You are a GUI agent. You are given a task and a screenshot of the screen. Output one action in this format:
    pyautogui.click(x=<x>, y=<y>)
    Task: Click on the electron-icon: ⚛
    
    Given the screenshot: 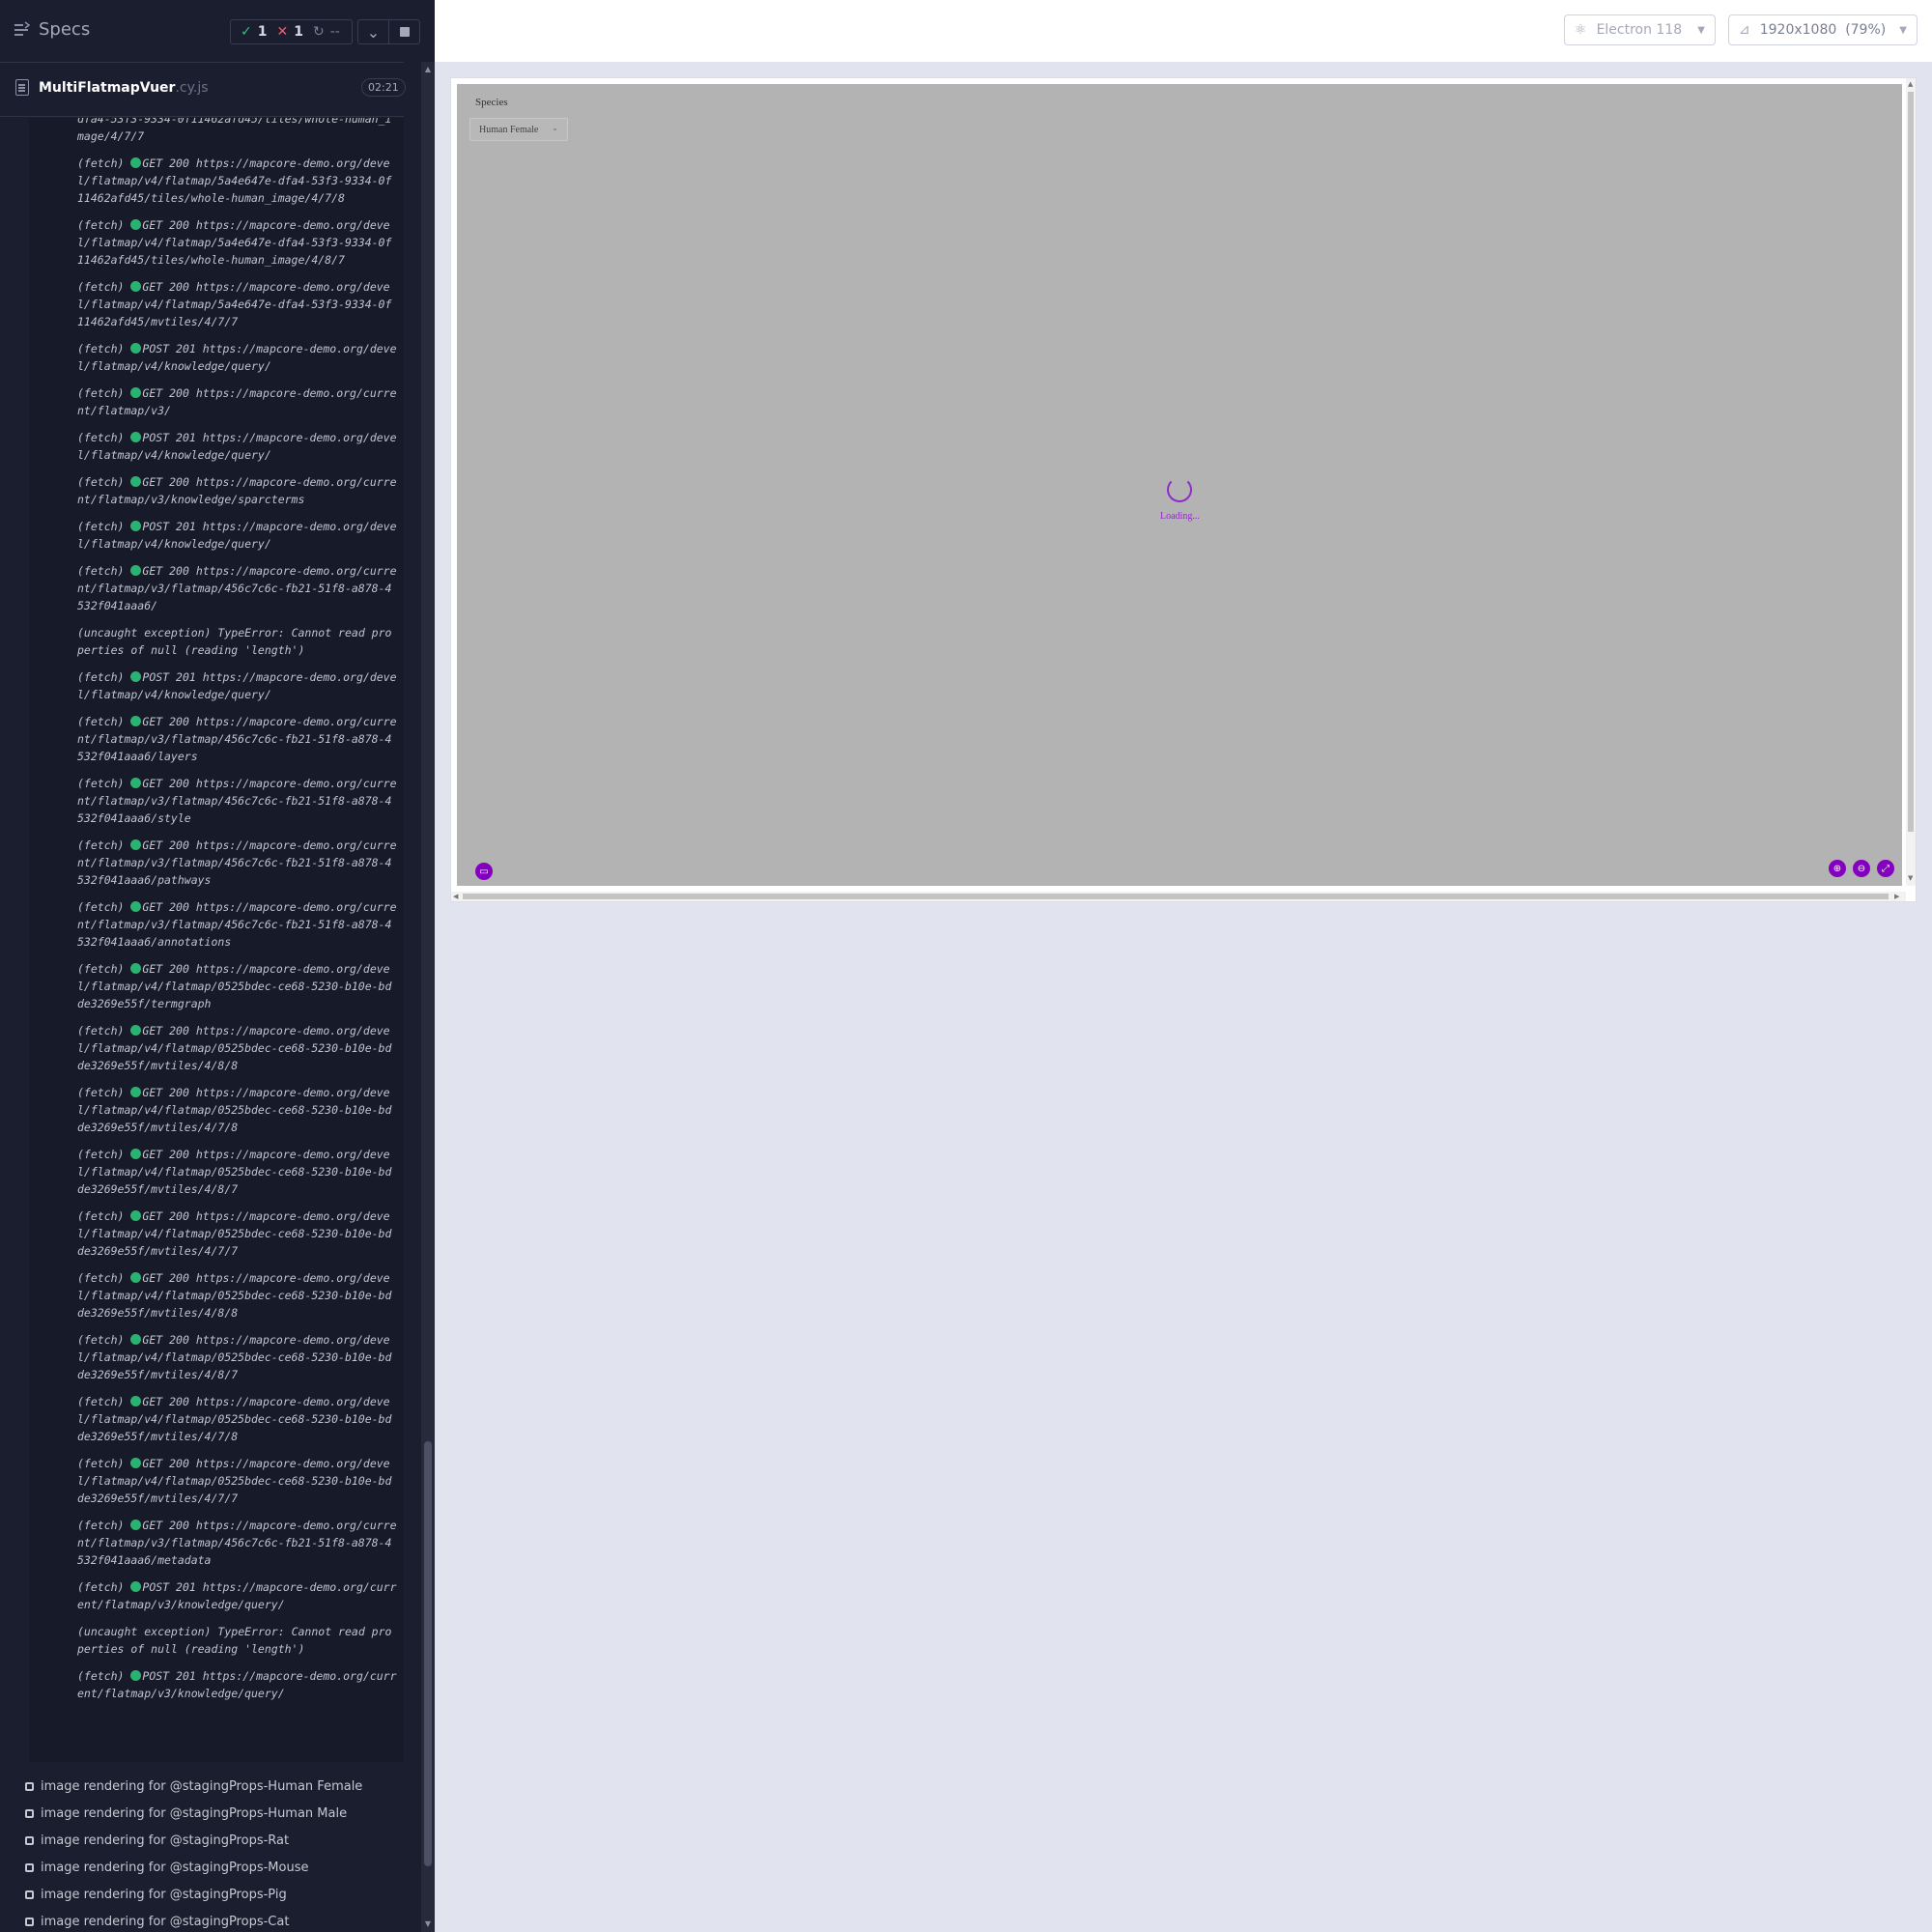 What is the action you would take?
    pyautogui.click(x=1581, y=30)
    